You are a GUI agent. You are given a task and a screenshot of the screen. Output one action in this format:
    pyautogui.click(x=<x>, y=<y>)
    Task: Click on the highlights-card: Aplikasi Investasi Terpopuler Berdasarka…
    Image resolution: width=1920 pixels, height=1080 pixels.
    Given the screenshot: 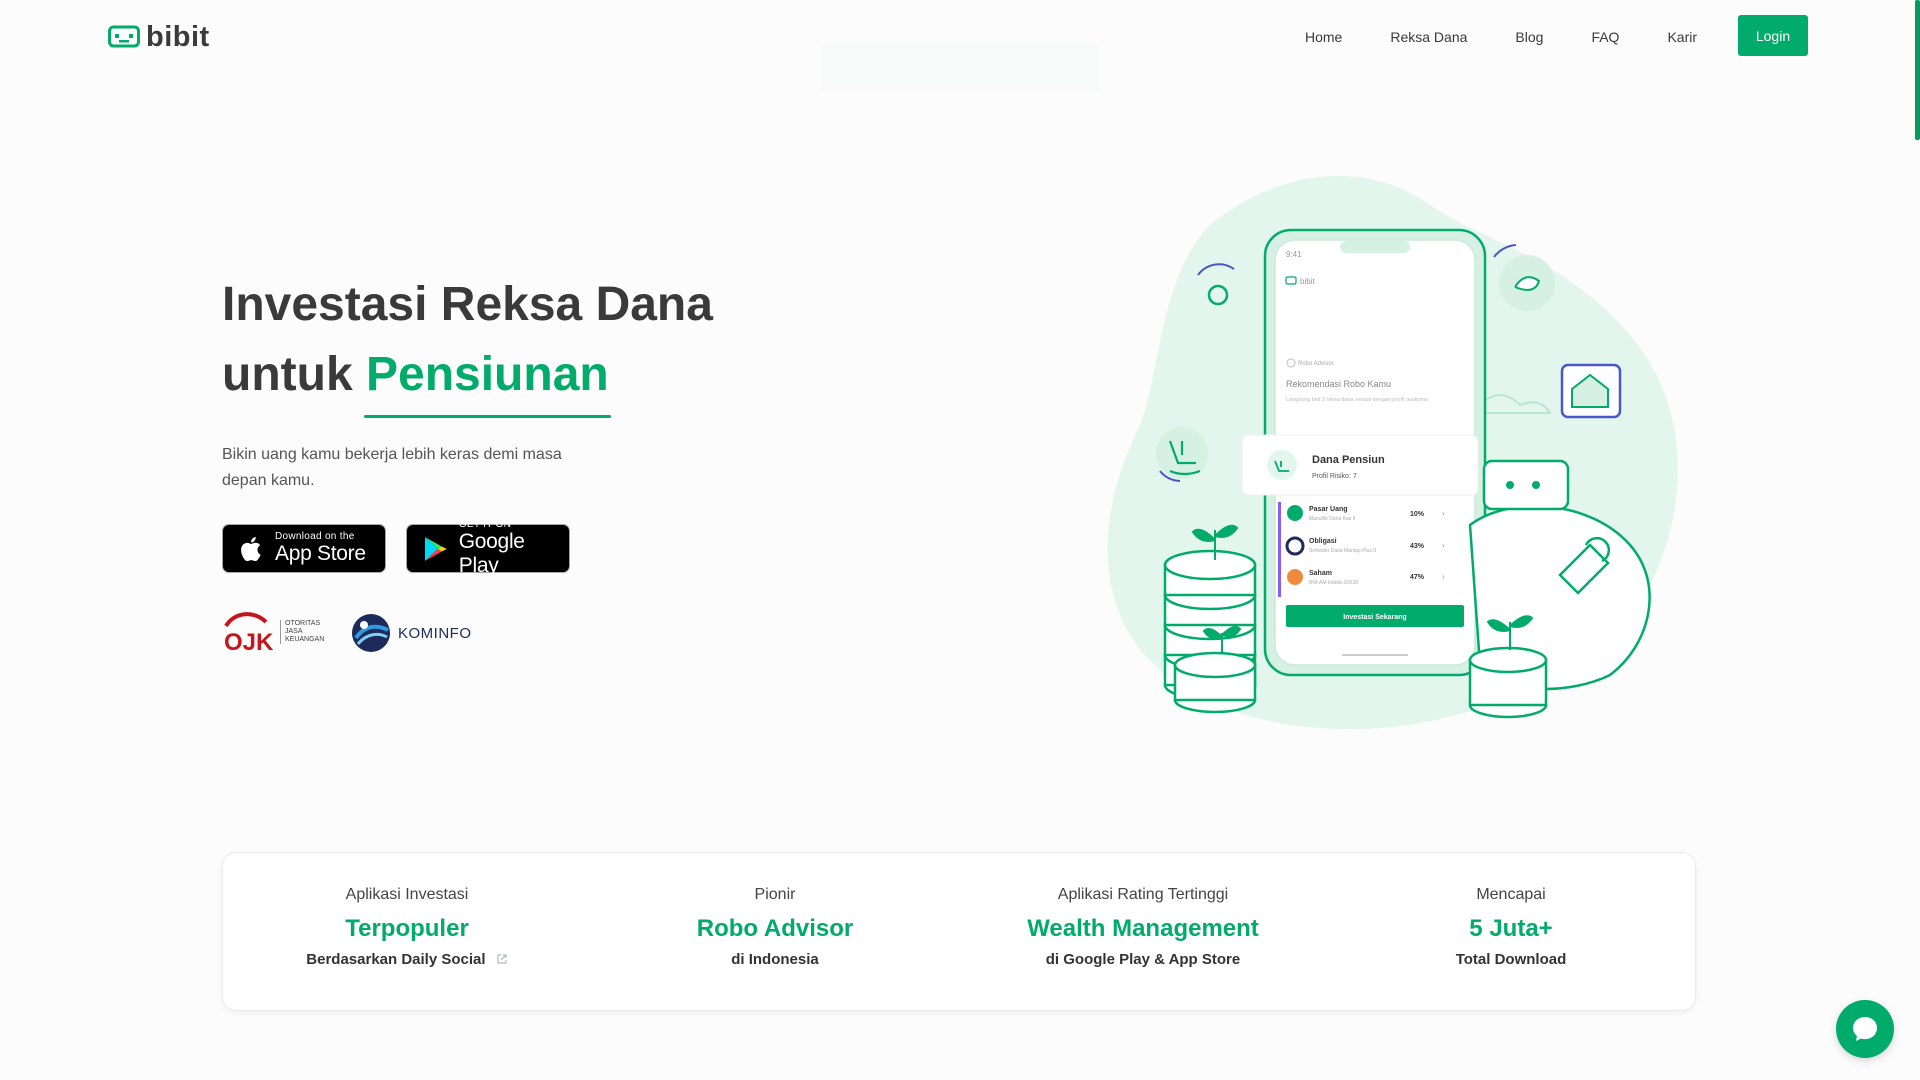 What is the action you would take?
    pyautogui.click(x=959, y=931)
    